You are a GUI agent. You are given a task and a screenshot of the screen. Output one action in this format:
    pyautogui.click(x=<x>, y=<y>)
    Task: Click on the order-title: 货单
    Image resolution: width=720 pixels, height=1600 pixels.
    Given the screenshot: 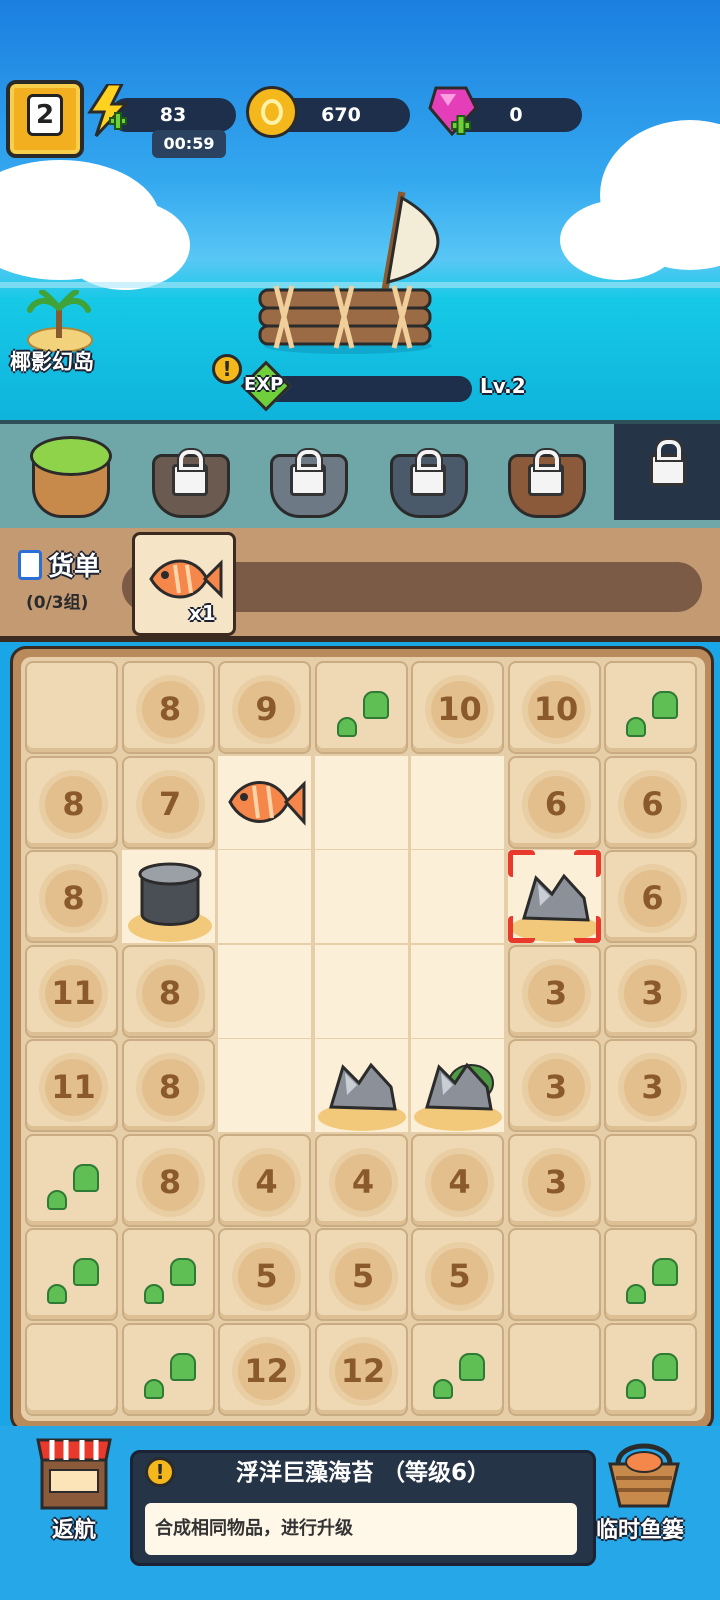 What is the action you would take?
    pyautogui.click(x=74, y=564)
    